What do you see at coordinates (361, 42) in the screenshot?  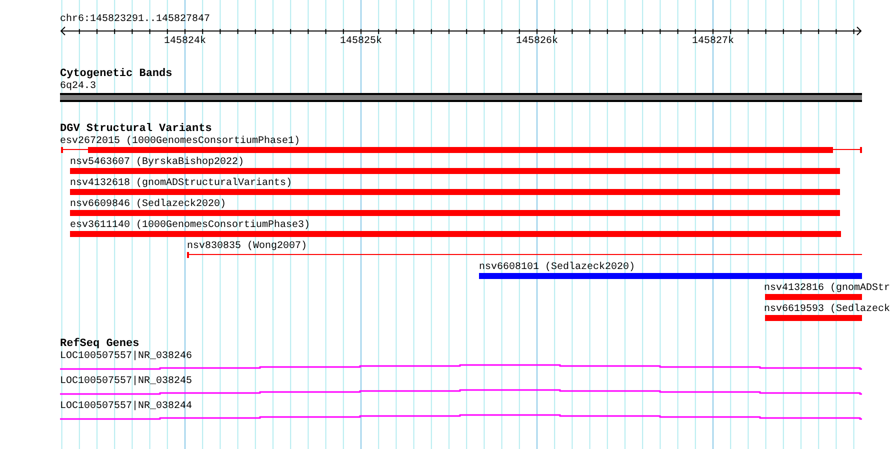 I see `scale-tick-label: 145825k` at bounding box center [361, 42].